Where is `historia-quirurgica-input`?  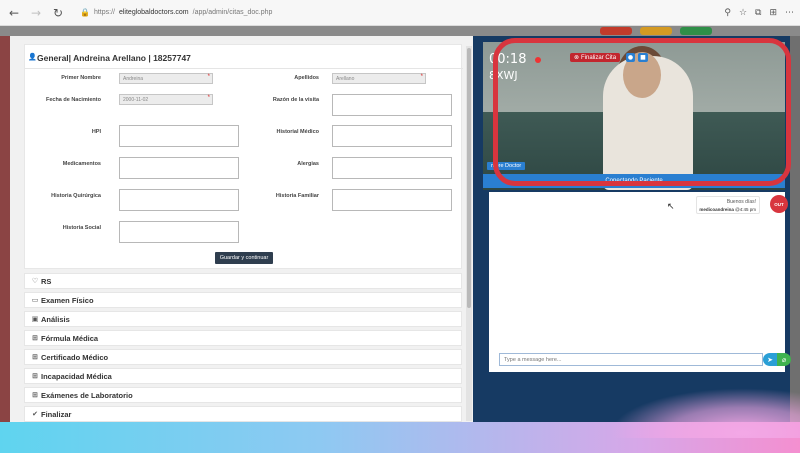 historia-quirurgica-input is located at coordinates (179, 200).